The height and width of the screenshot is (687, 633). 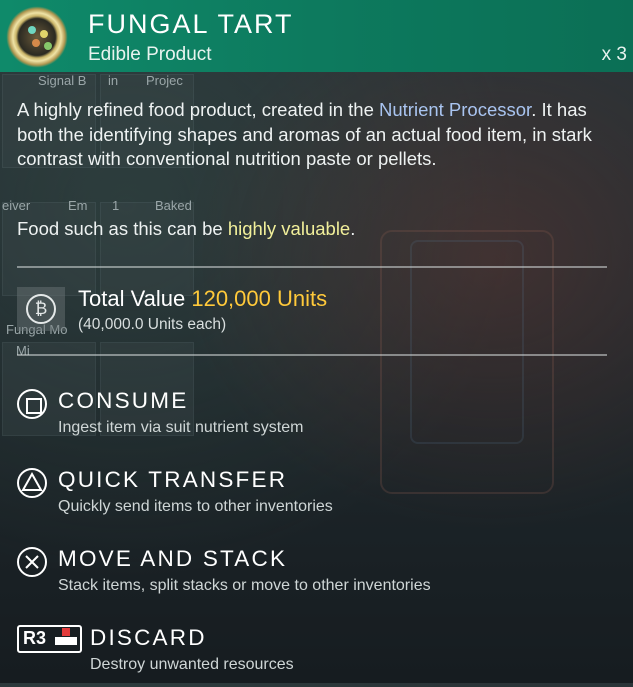 I want to click on background-label: Projec, so click(x=164, y=80).